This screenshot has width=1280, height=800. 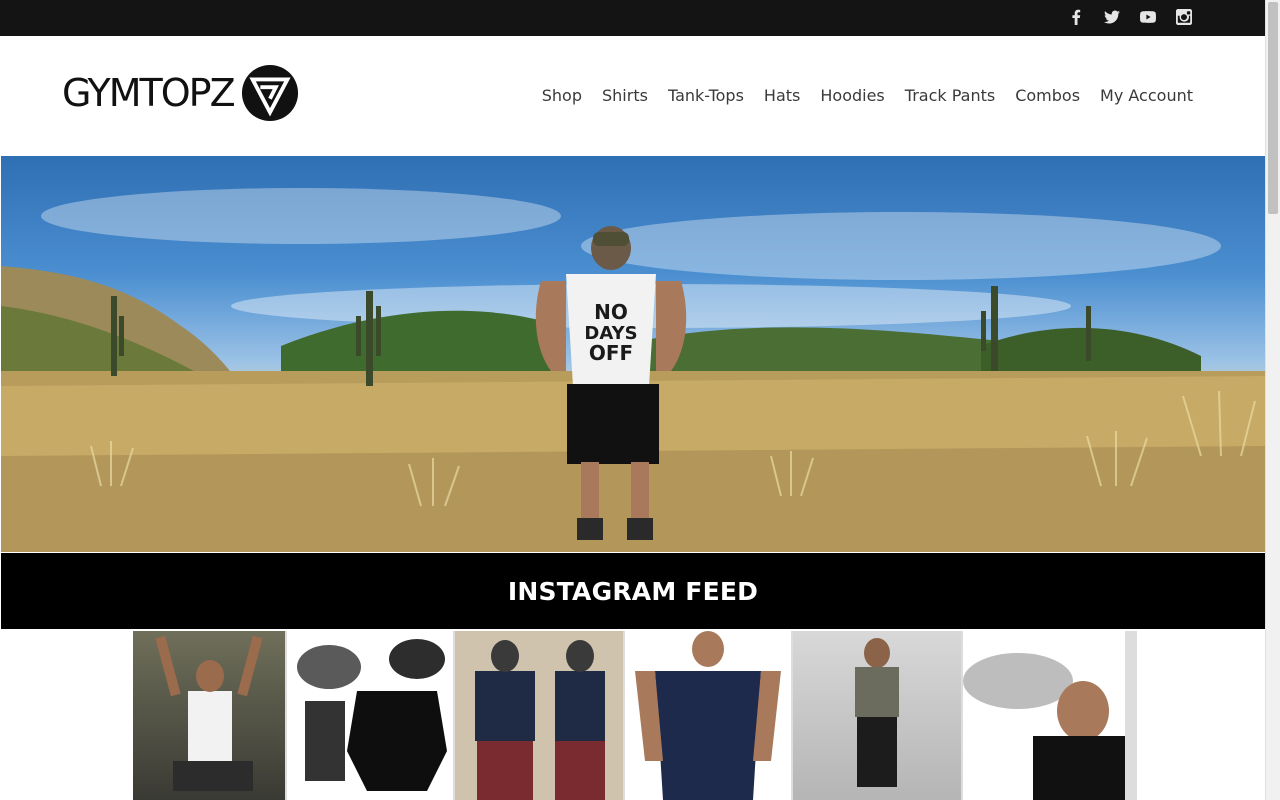 I want to click on logo-wordmark: GYMTOPZ, so click(x=149, y=93).